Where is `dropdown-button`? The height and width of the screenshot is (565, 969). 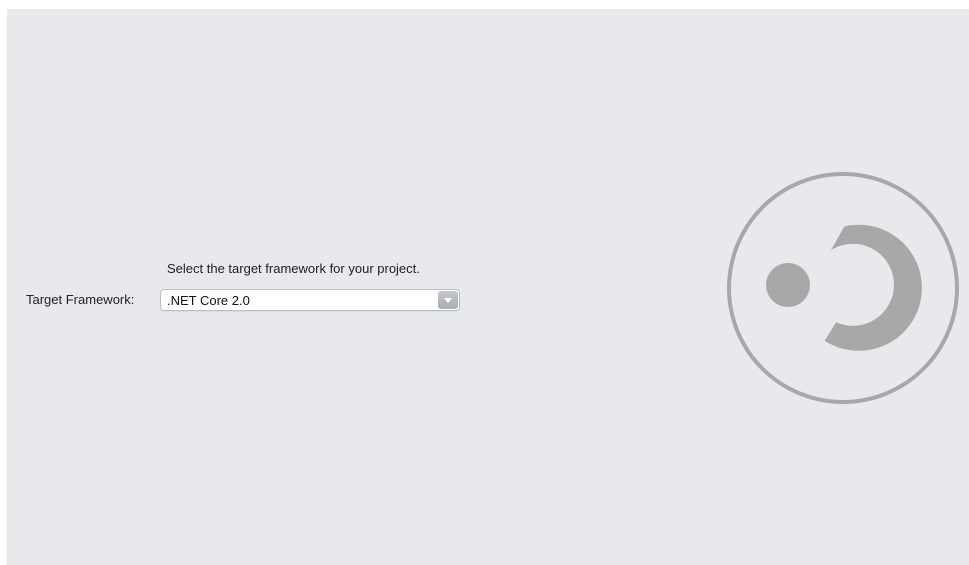
dropdown-button is located at coordinates (448, 300).